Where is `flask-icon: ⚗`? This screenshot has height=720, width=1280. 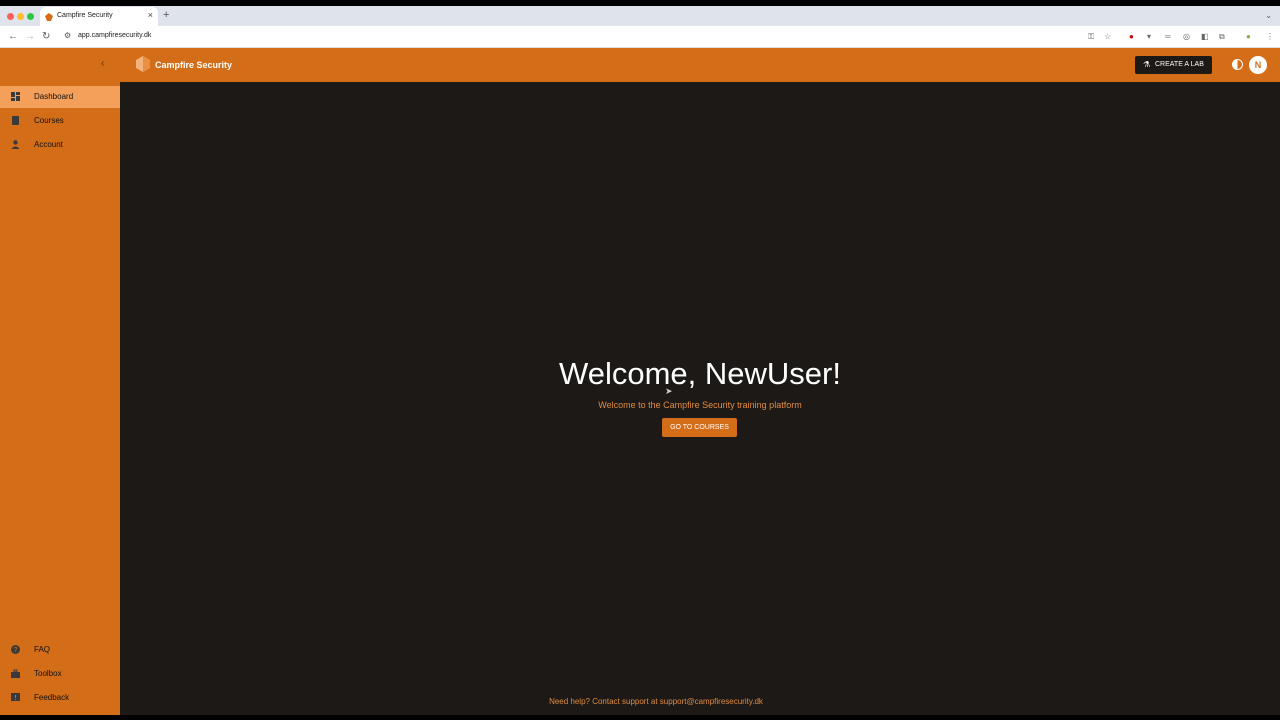
flask-icon: ⚗ is located at coordinates (1147, 64).